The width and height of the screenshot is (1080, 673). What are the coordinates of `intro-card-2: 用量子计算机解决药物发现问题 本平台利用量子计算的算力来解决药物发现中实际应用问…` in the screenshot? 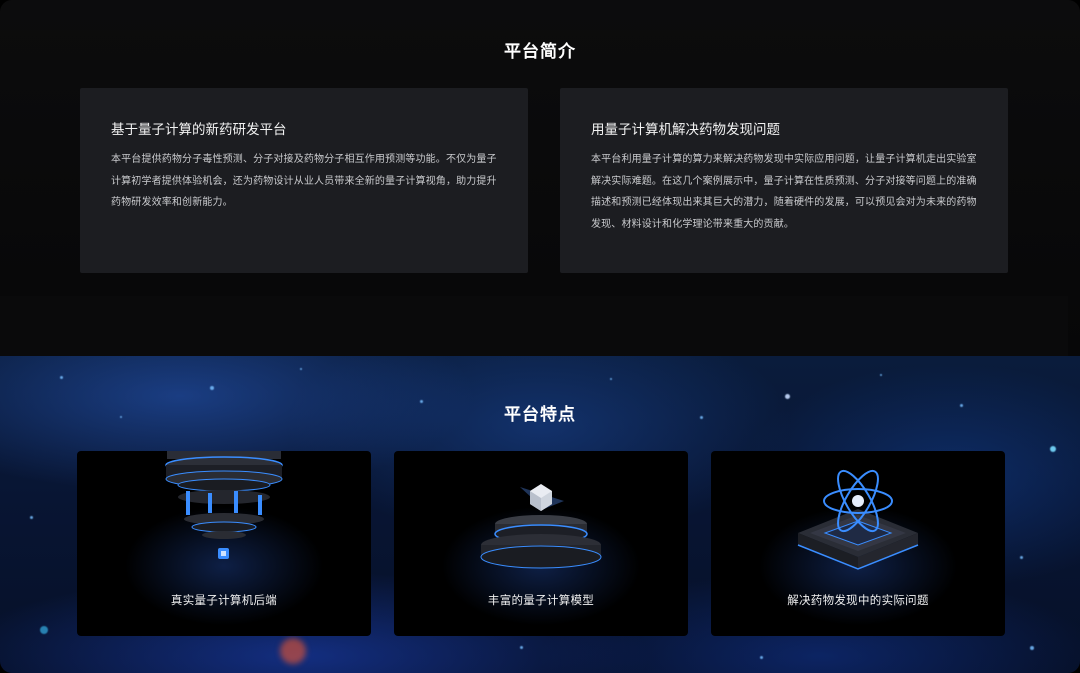 It's located at (784, 180).